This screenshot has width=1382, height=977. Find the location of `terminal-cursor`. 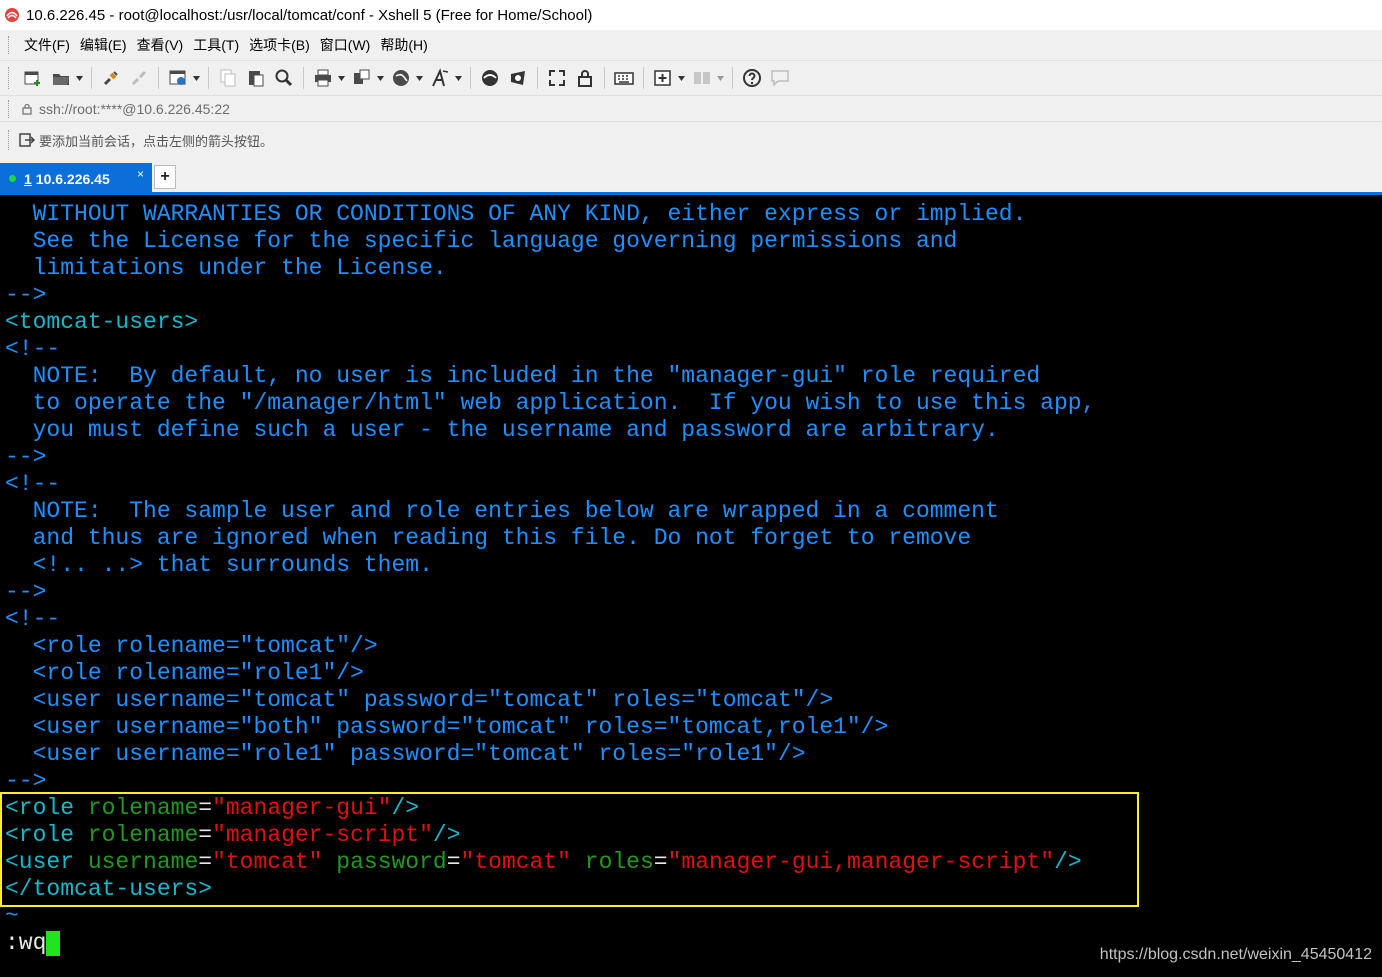

terminal-cursor is located at coordinates (53, 943).